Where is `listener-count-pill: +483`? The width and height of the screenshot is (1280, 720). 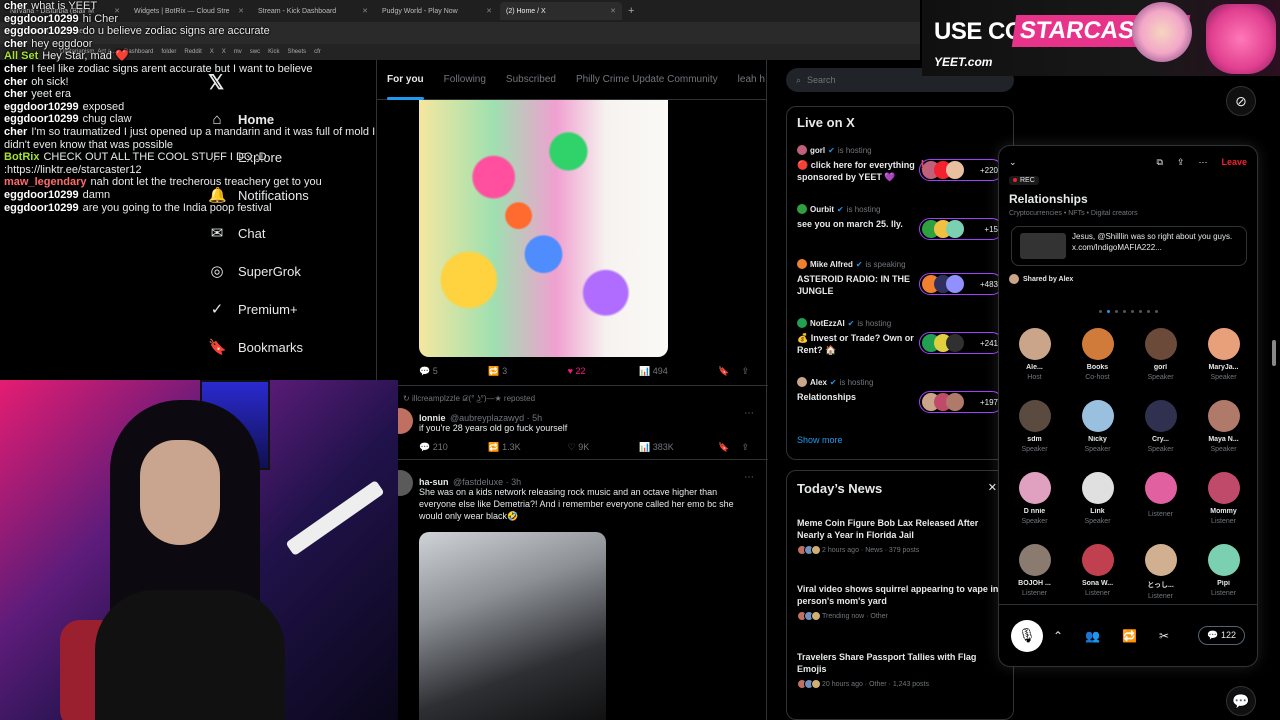
listener-count-pill: +483 is located at coordinates (961, 284).